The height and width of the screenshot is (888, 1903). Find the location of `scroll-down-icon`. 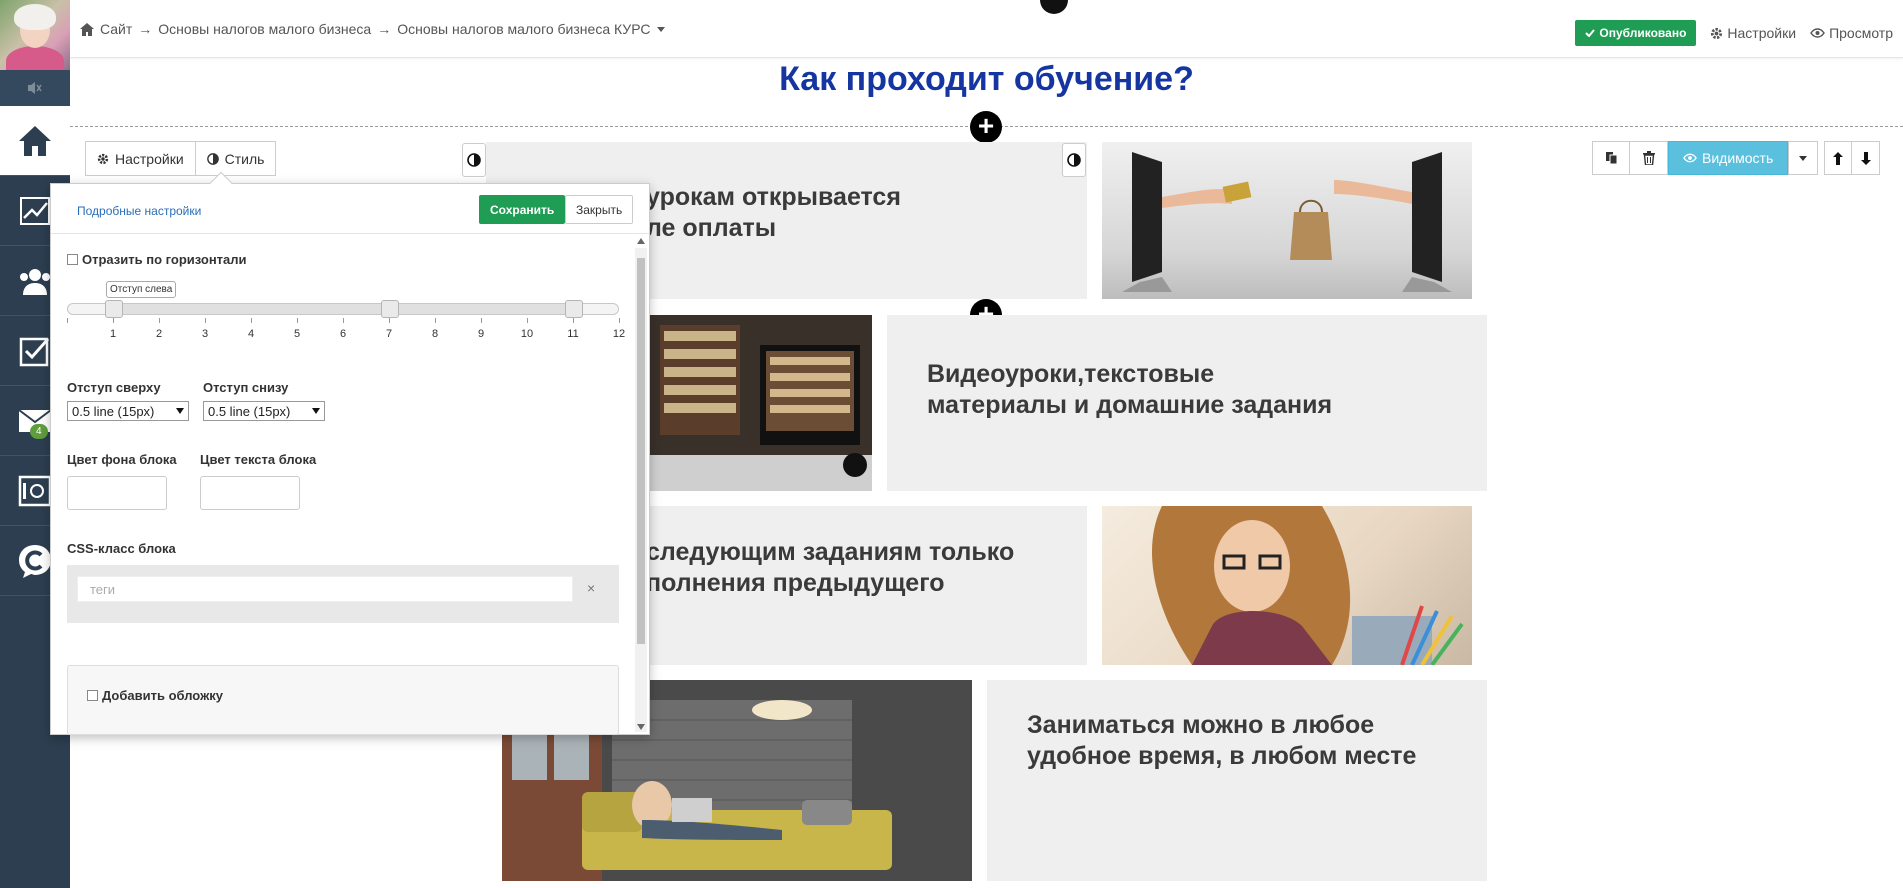

scroll-down-icon is located at coordinates (641, 727).